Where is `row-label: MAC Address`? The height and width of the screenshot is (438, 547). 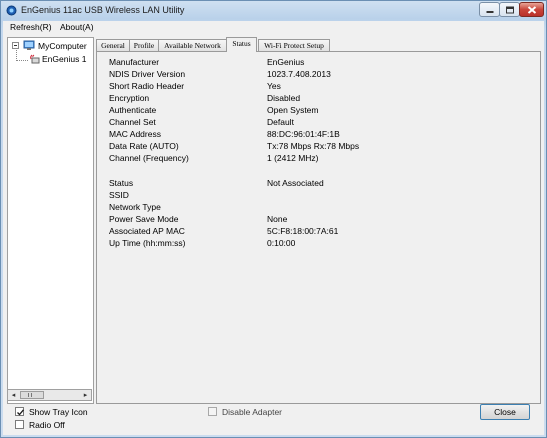
row-label: MAC Address is located at coordinates (135, 134).